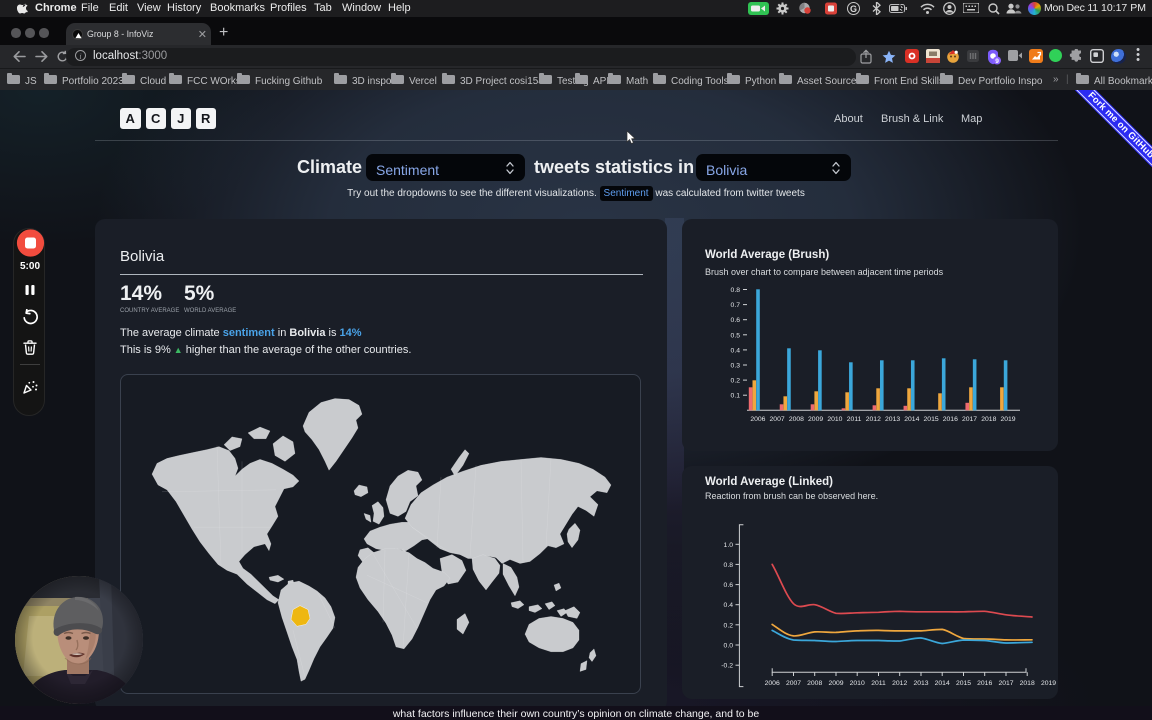  What do you see at coordinates (853, 9) in the screenshot?
I see `svg-text: G` at bounding box center [853, 9].